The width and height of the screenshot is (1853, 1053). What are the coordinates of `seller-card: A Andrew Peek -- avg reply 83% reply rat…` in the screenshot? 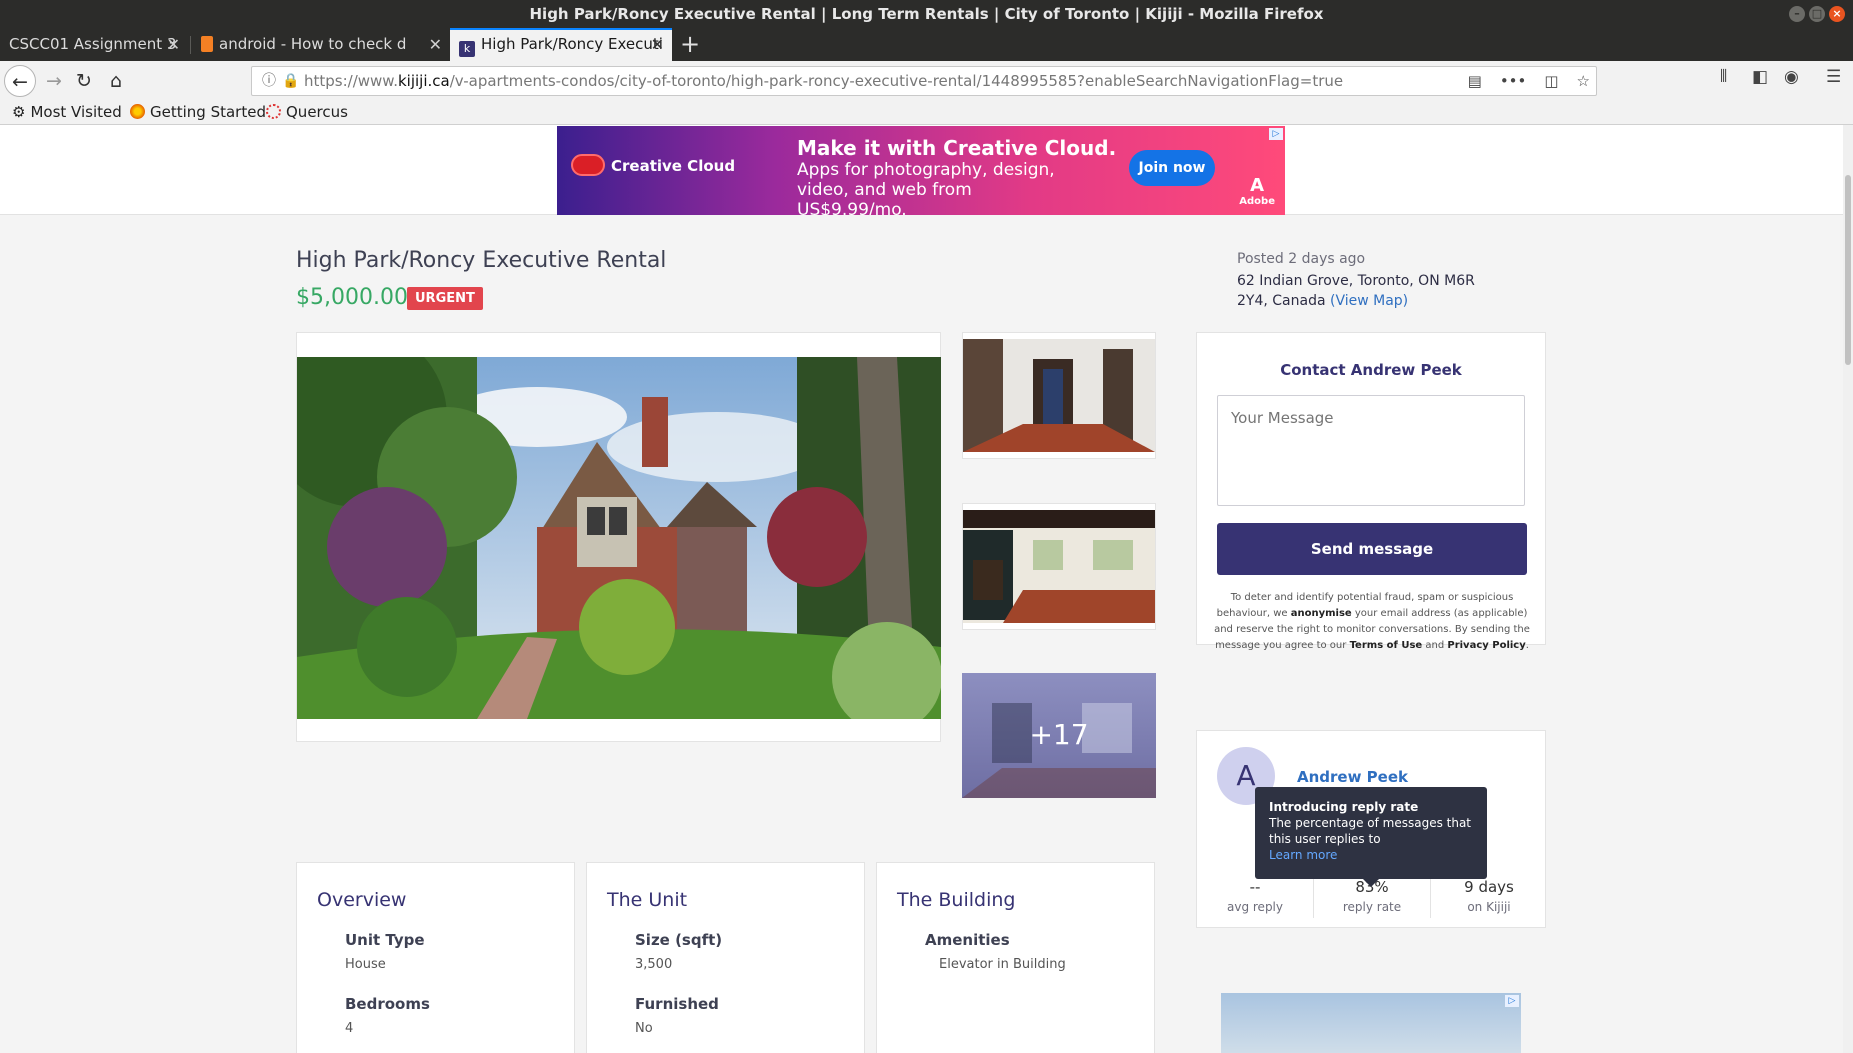 It's located at (1371, 829).